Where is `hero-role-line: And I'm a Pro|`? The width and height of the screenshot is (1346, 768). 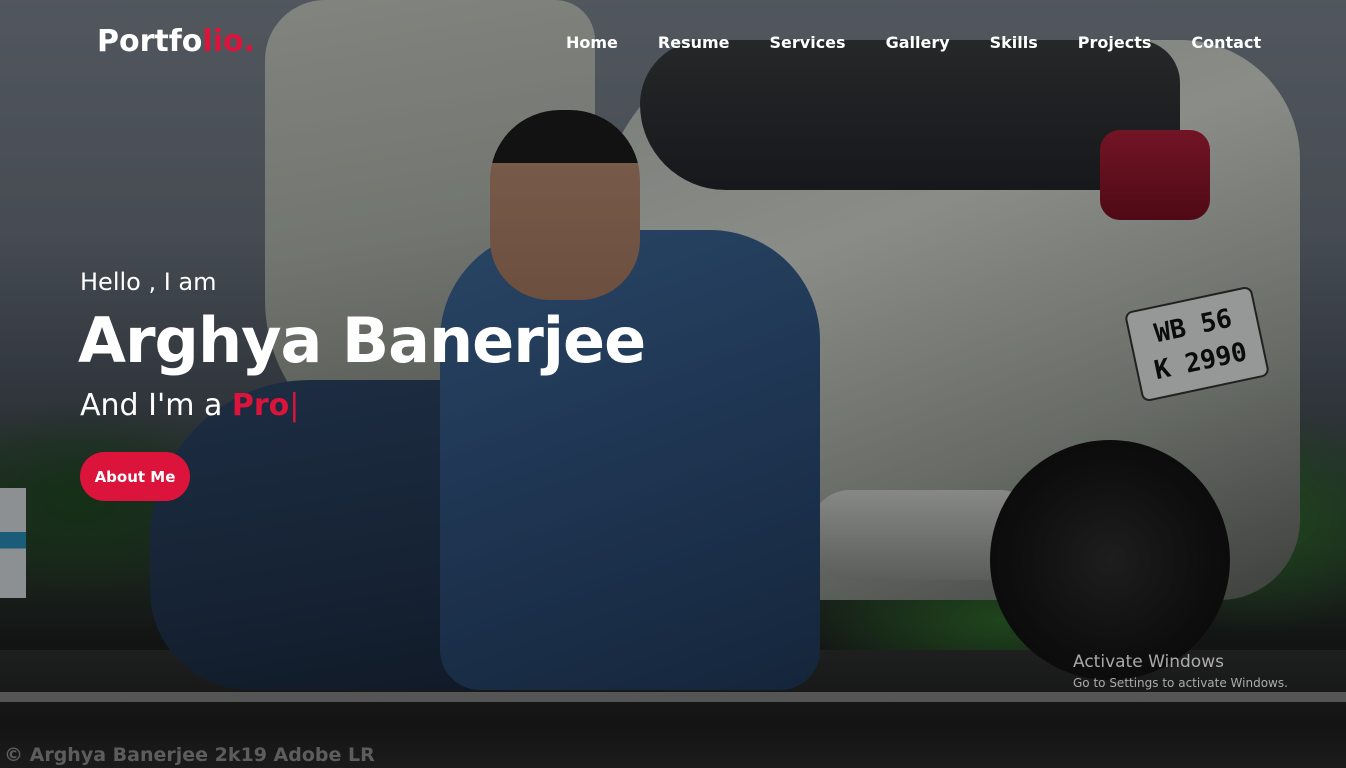 hero-role-line: And I'm a Pro| is located at coordinates (189, 405).